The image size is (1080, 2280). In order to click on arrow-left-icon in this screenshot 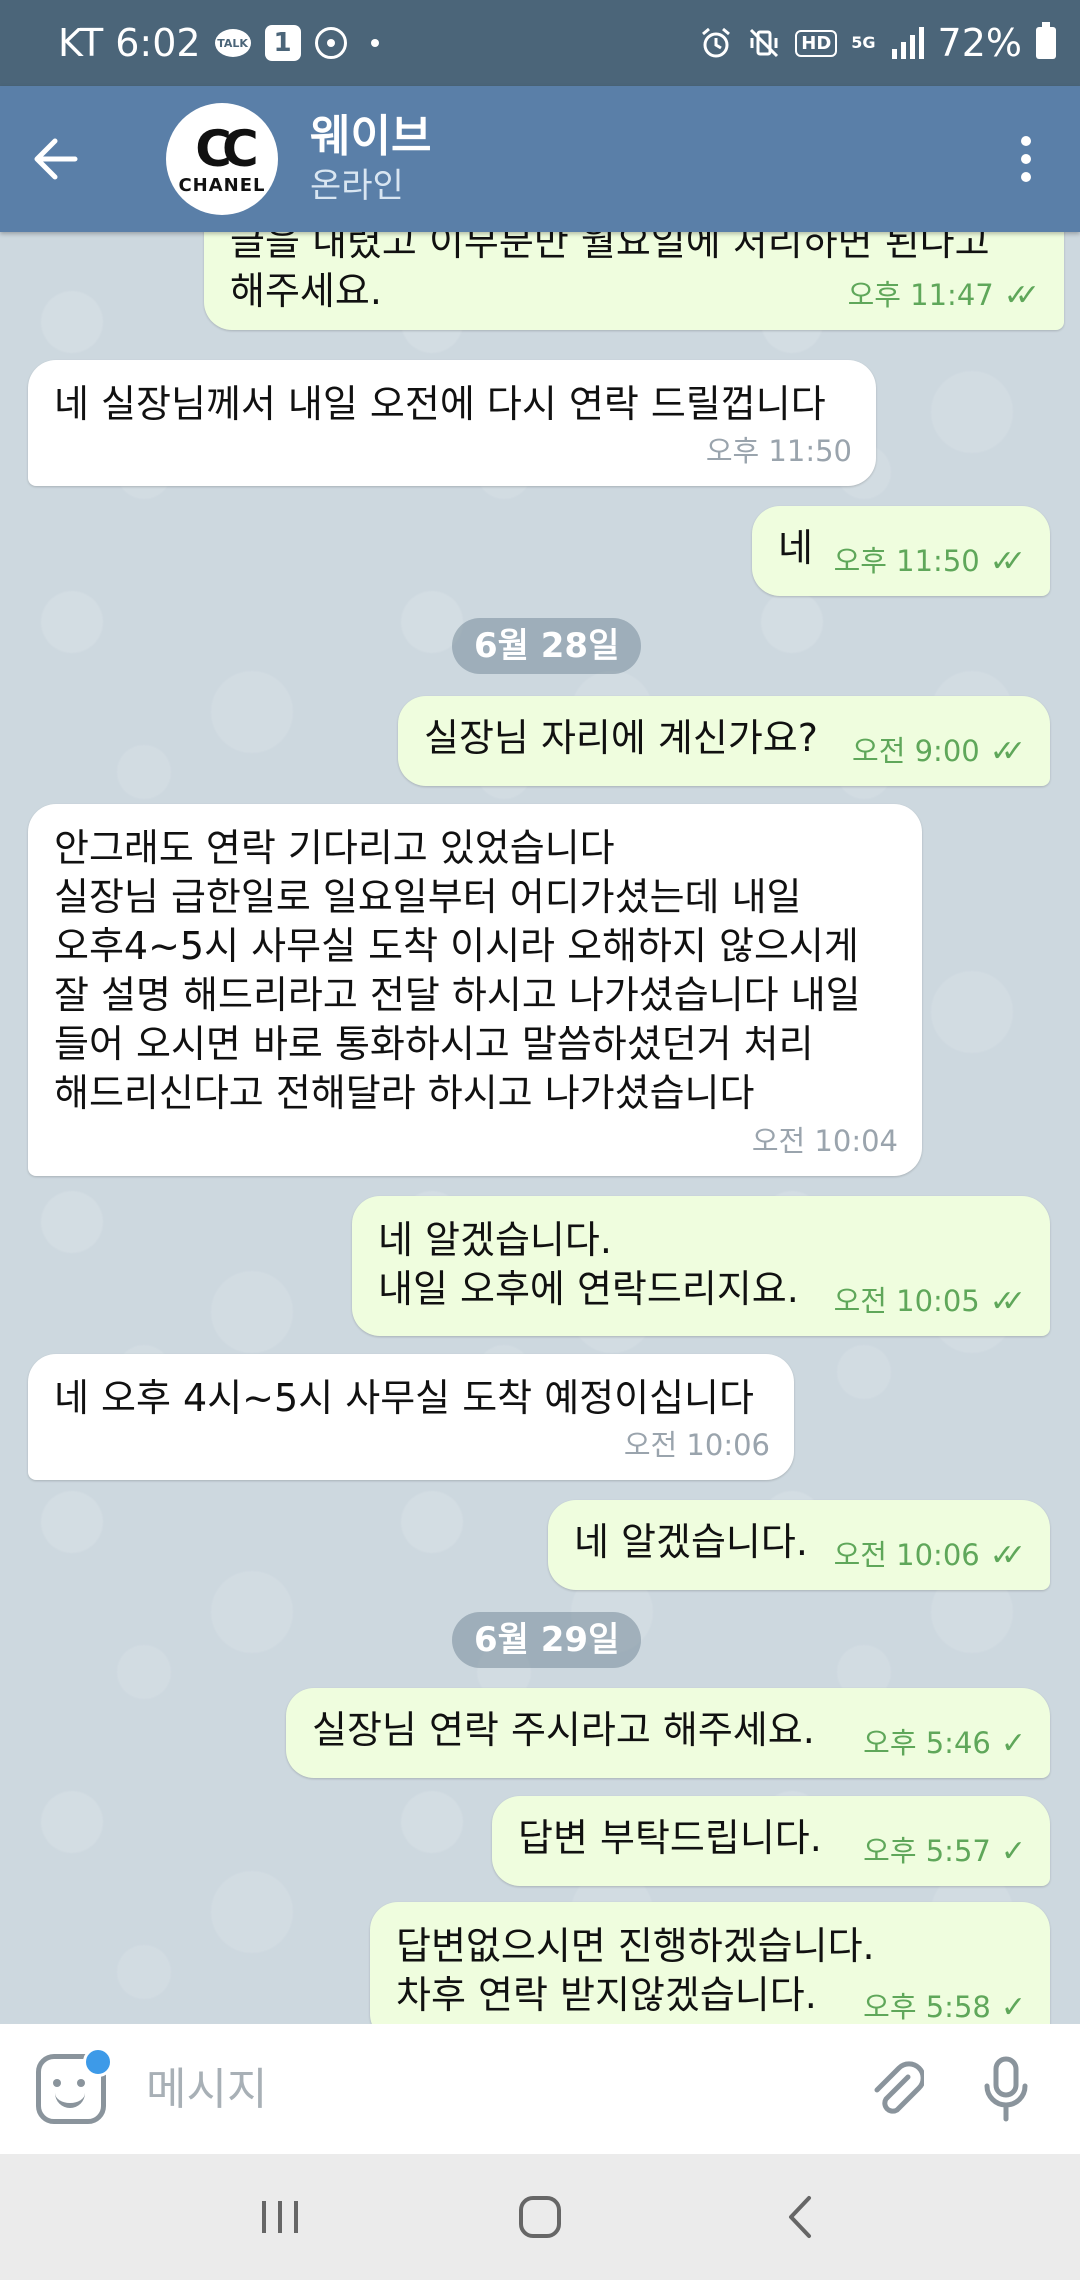, I will do `click(56, 159)`.